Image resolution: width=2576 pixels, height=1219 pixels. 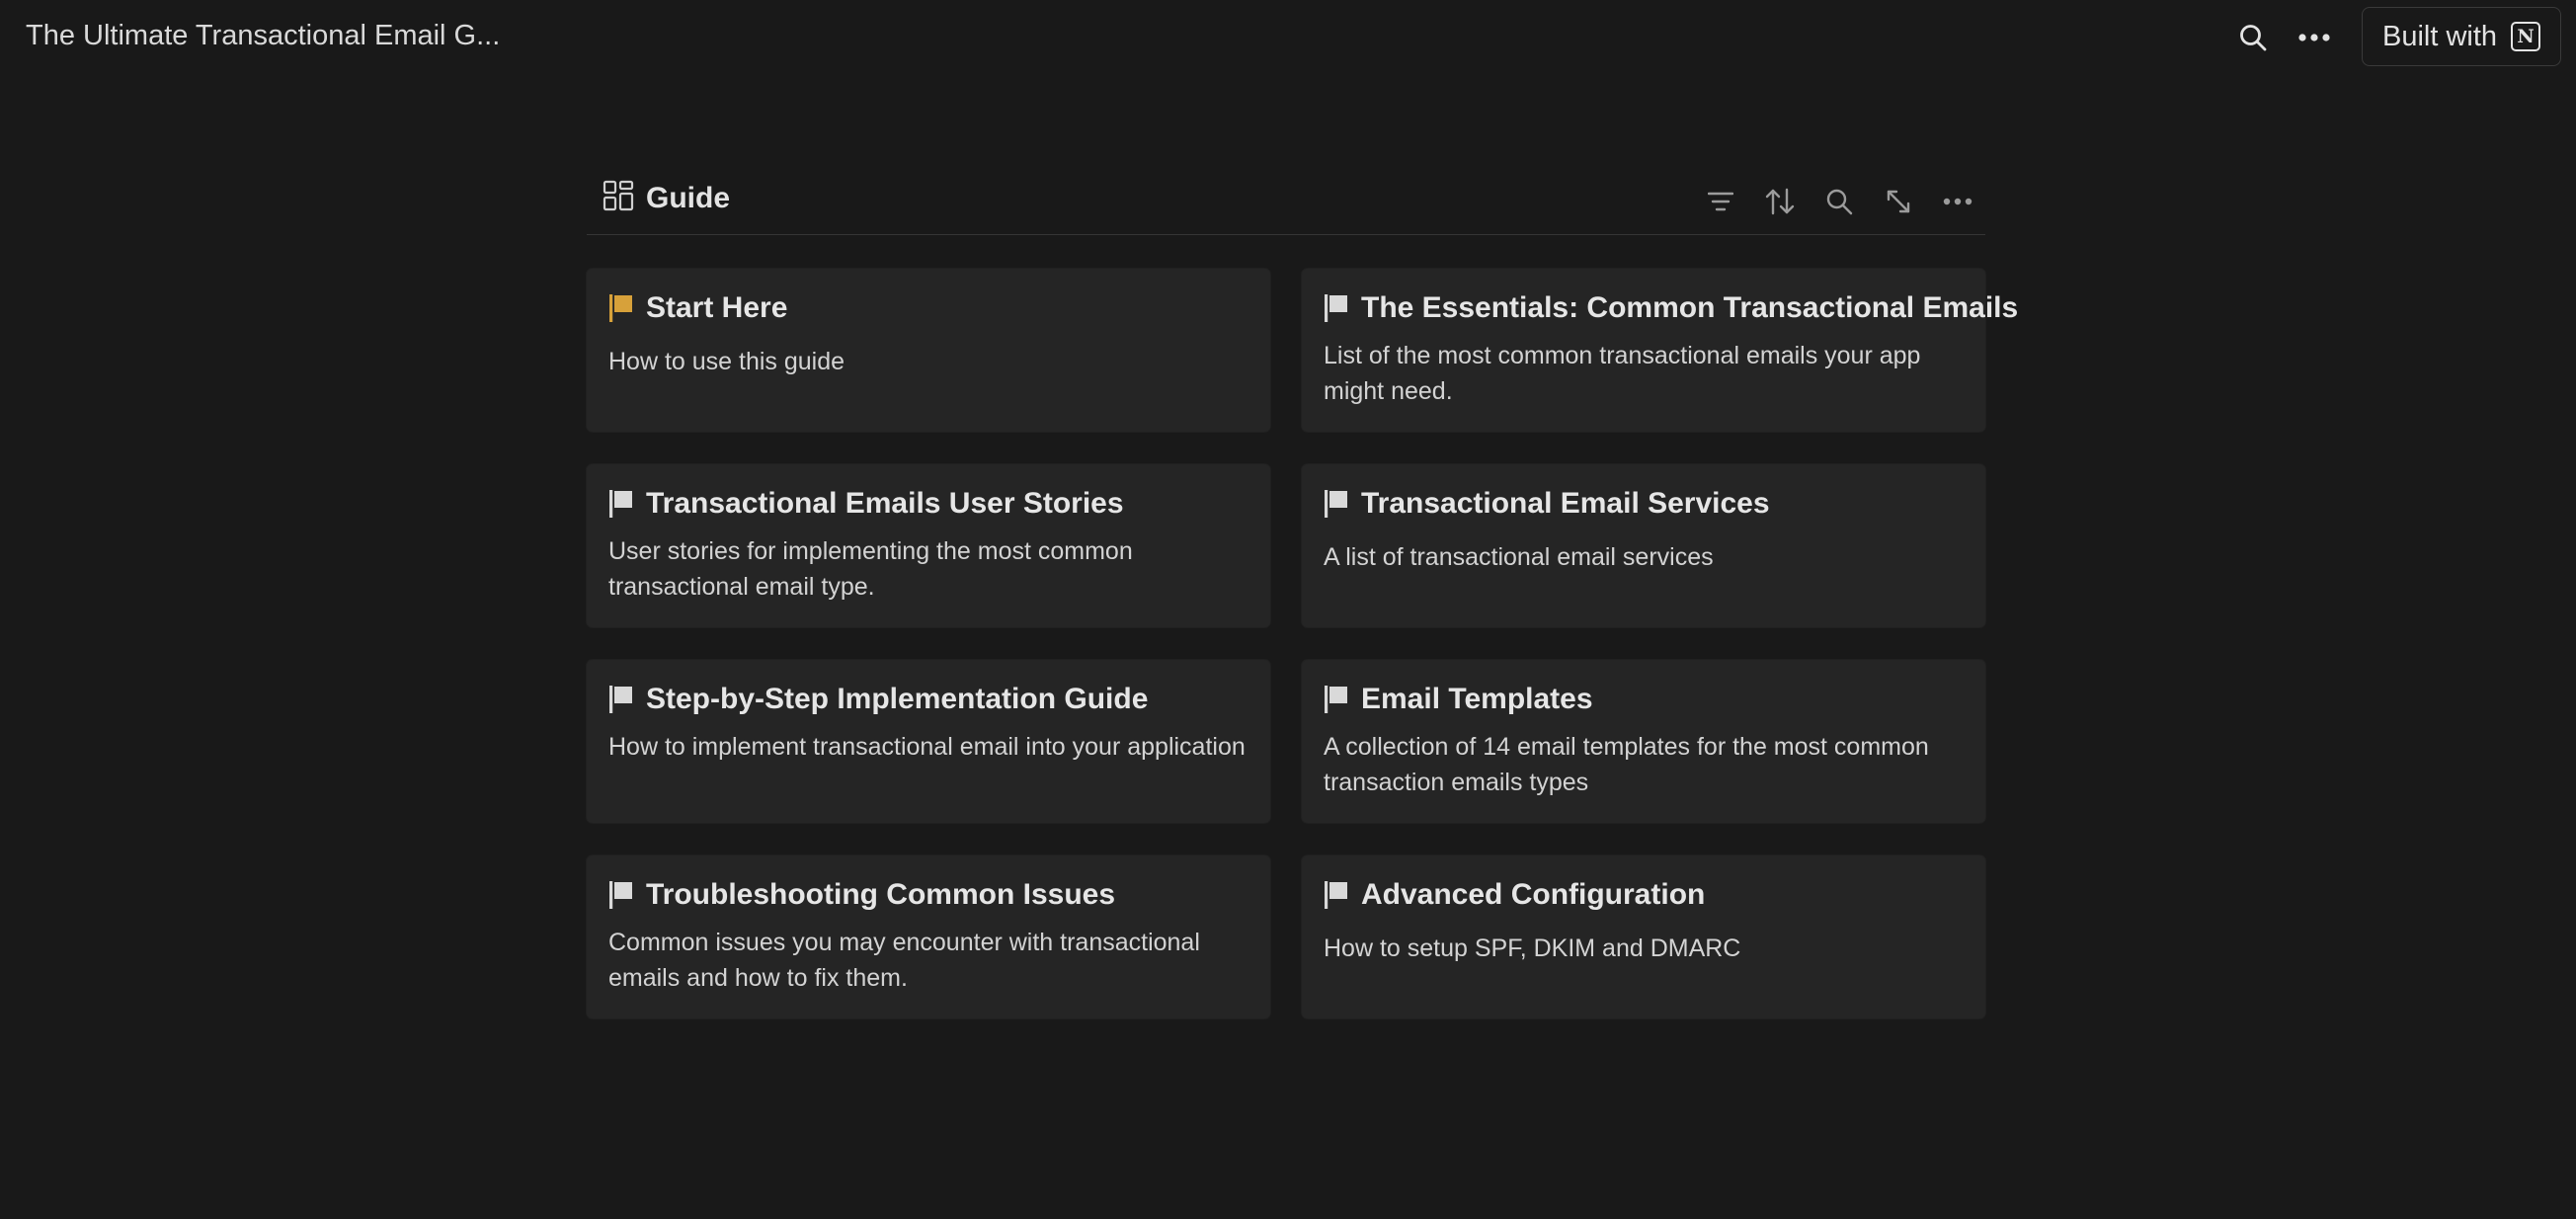 I want to click on card-description: How to use this guide, so click(x=726, y=361).